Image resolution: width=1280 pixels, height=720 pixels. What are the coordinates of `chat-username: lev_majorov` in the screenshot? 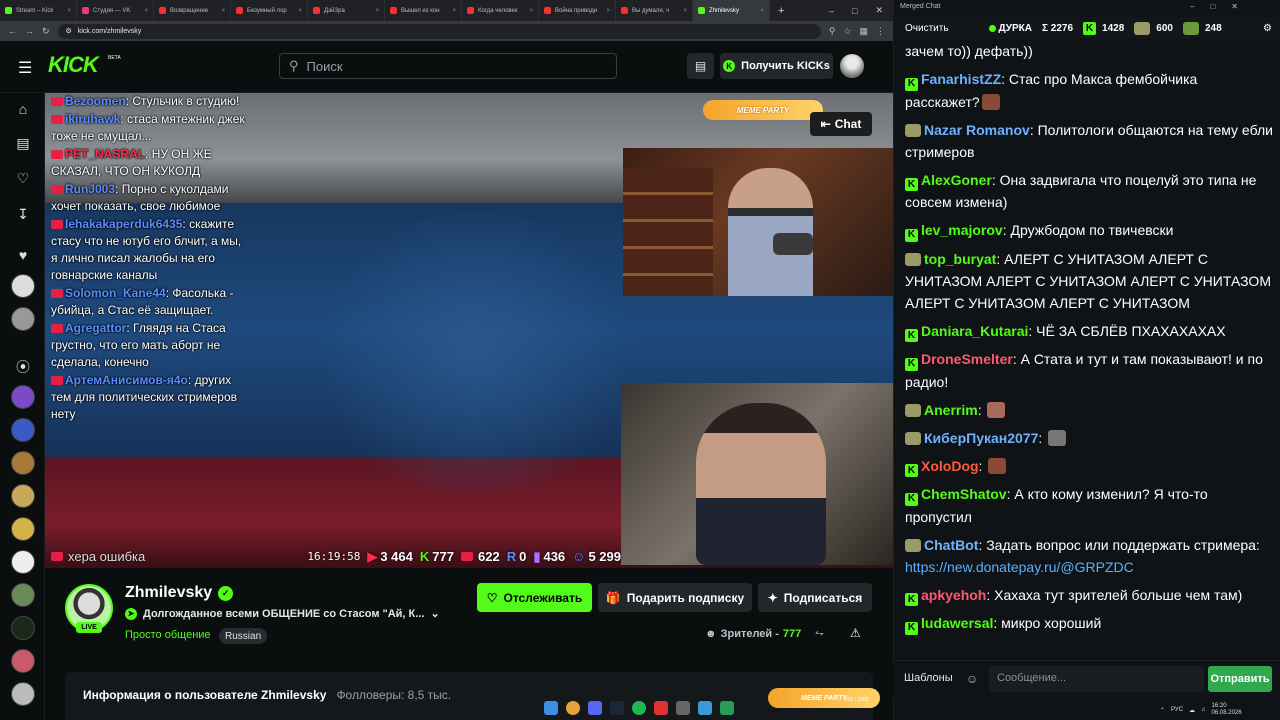 It's located at (962, 230).